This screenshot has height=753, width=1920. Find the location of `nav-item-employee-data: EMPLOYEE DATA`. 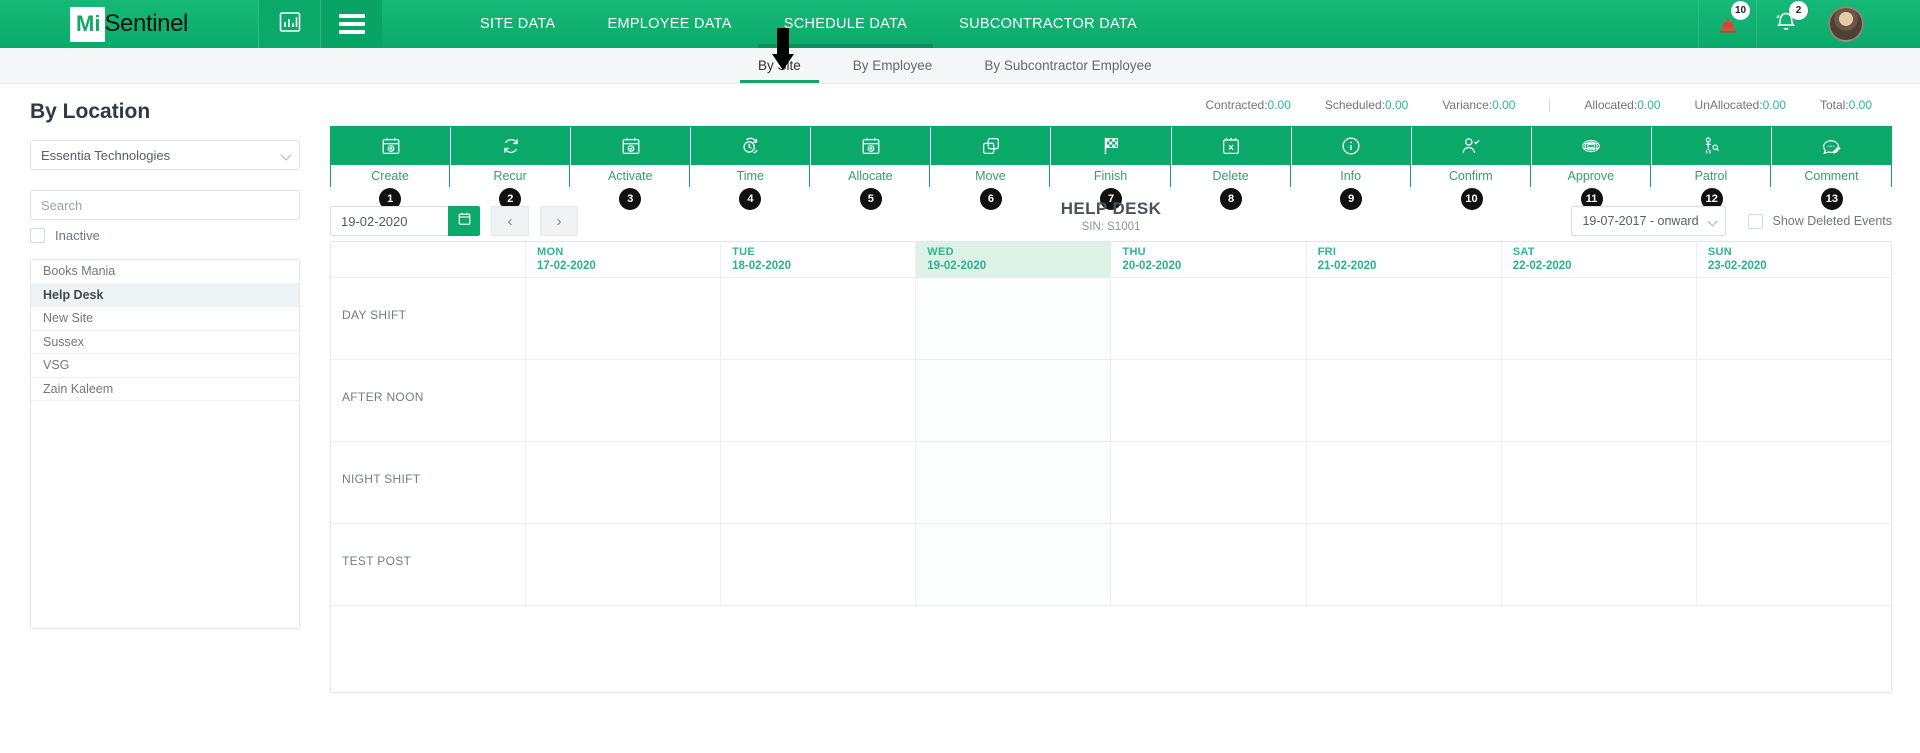

nav-item-employee-data: EMPLOYEE DATA is located at coordinates (669, 24).